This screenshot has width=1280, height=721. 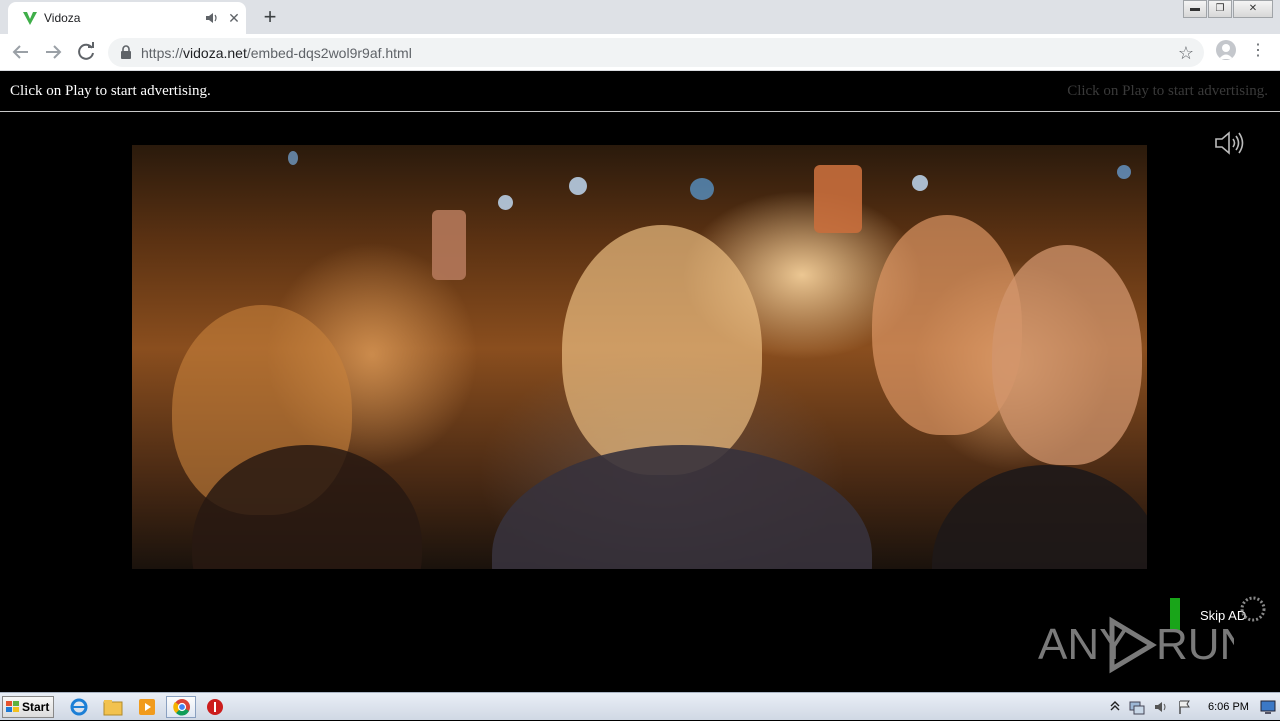 I want to click on tab-strip: Vidoza ✕ + ▬ ❐ ✕, so click(x=640, y=17).